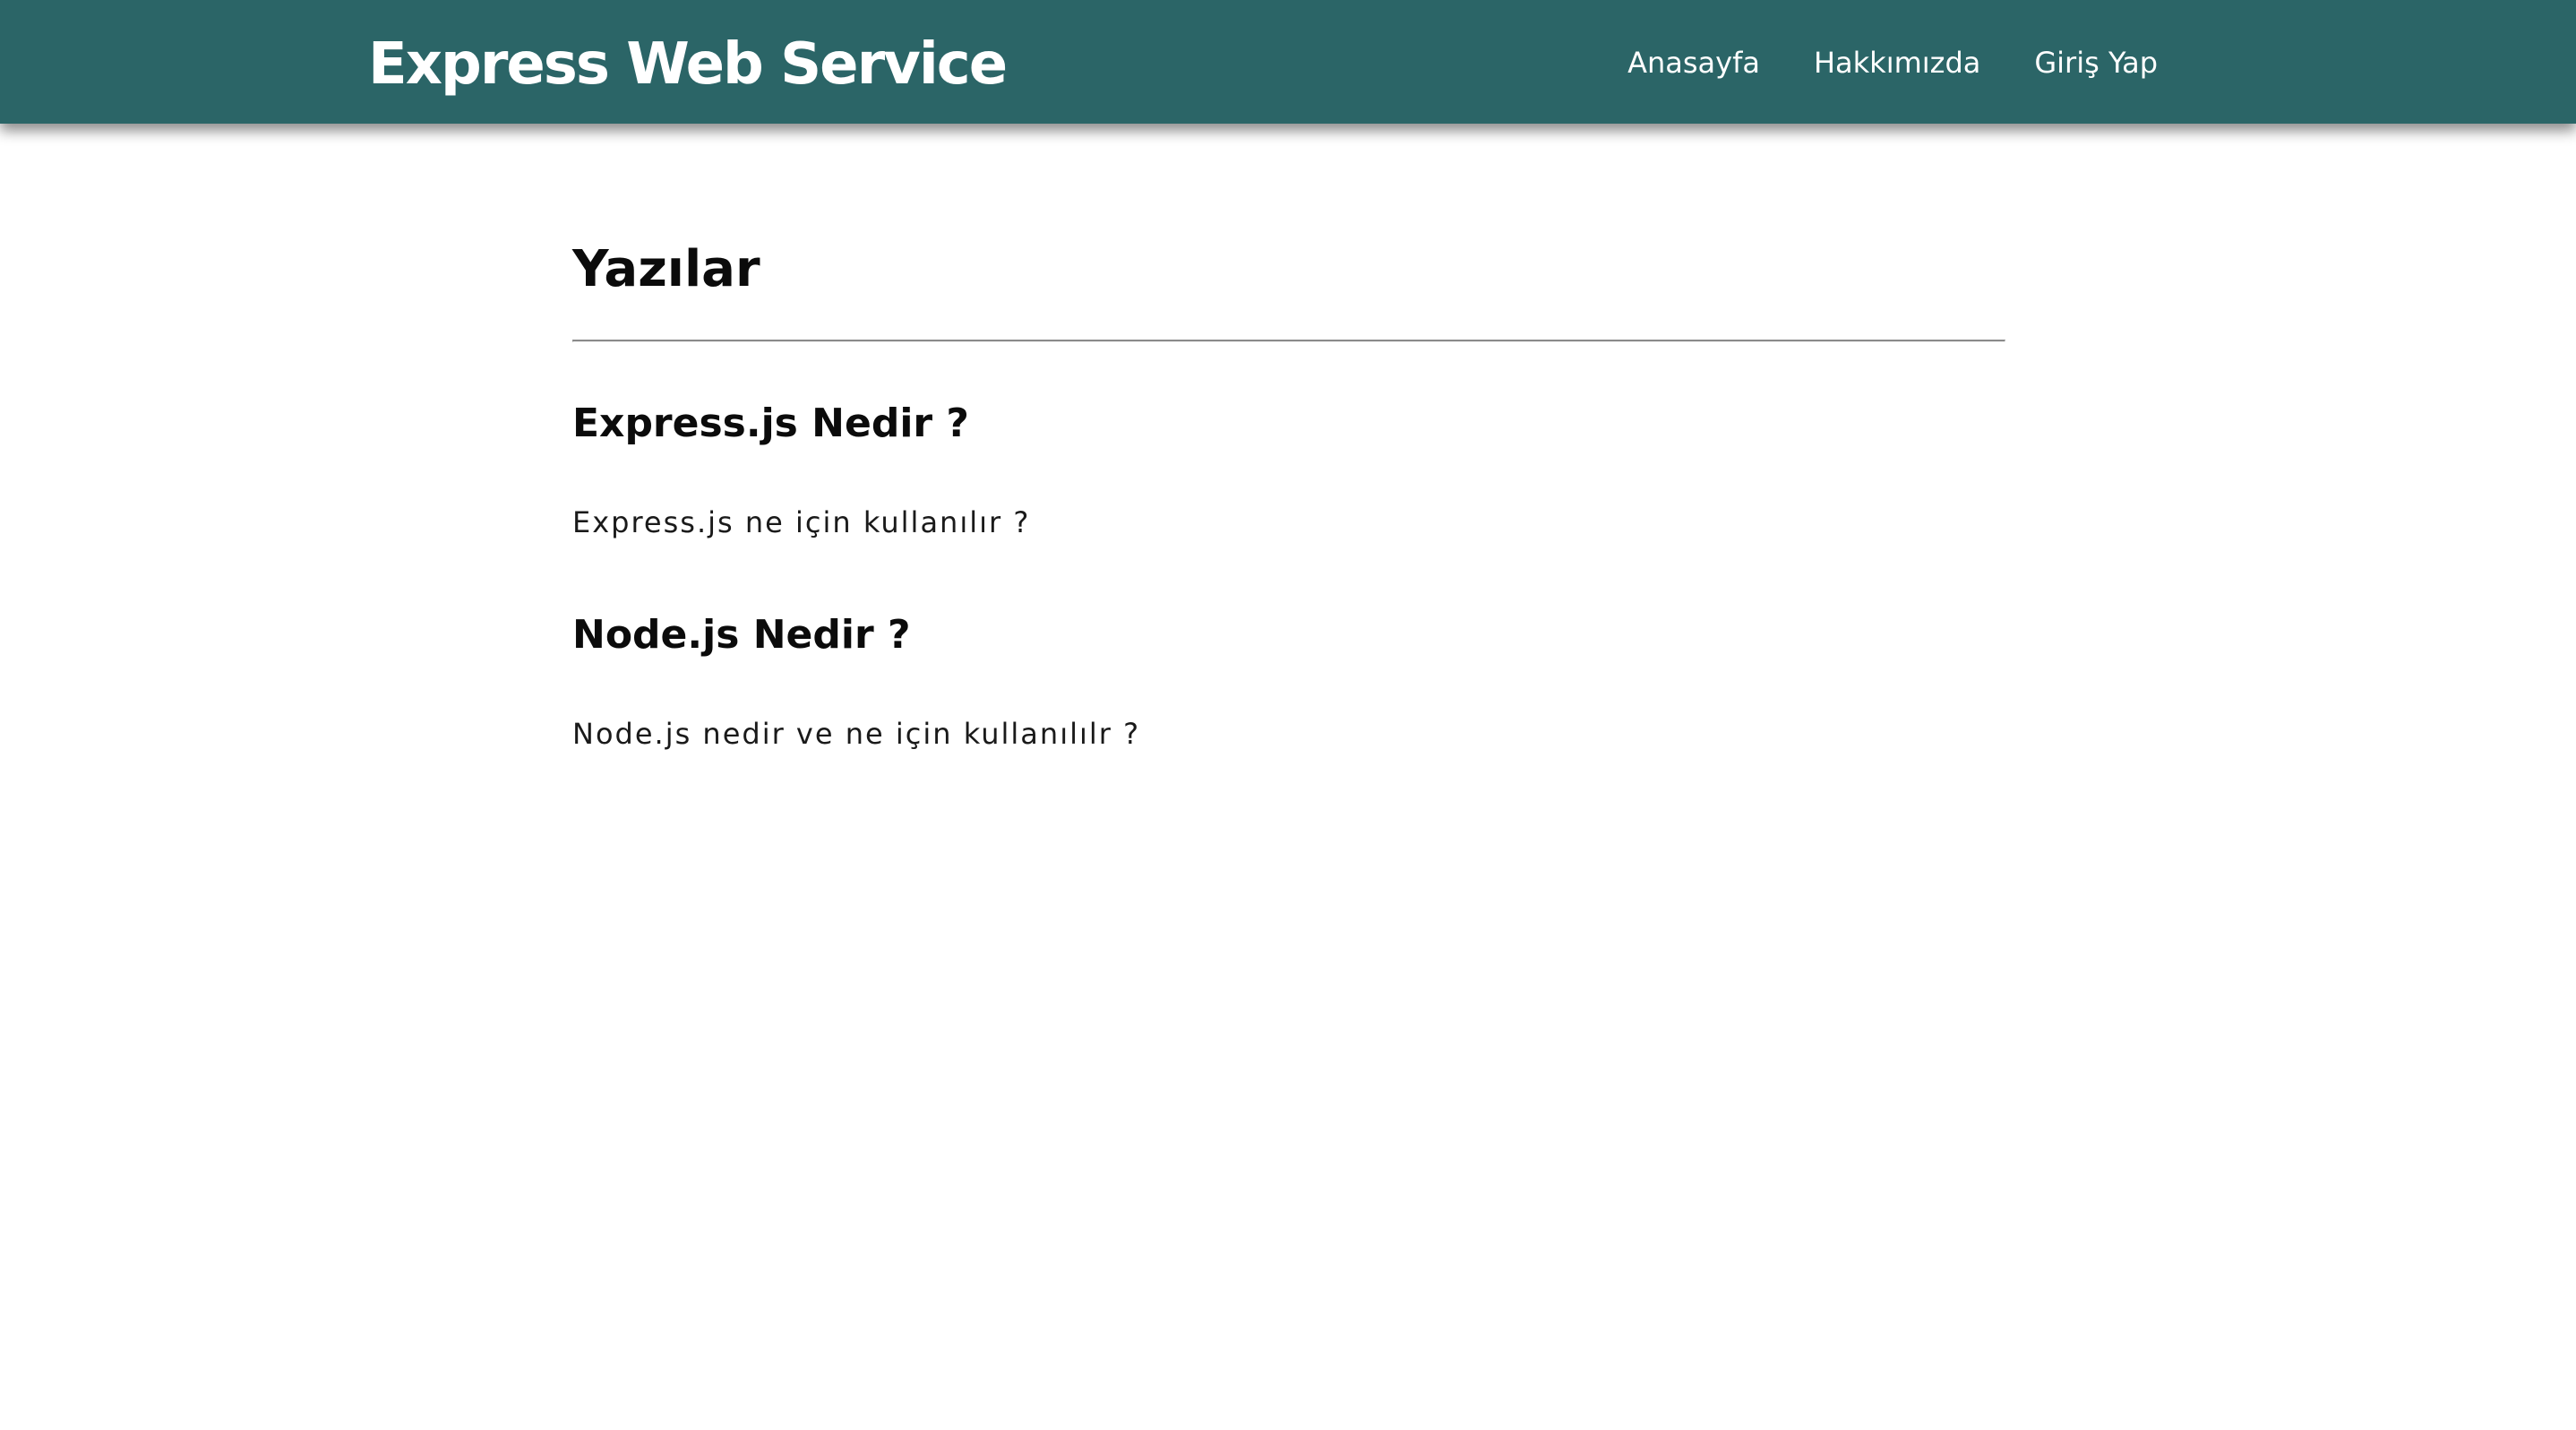 The image size is (2576, 1430). What do you see at coordinates (666, 269) in the screenshot?
I see `page-title: Yazılar` at bounding box center [666, 269].